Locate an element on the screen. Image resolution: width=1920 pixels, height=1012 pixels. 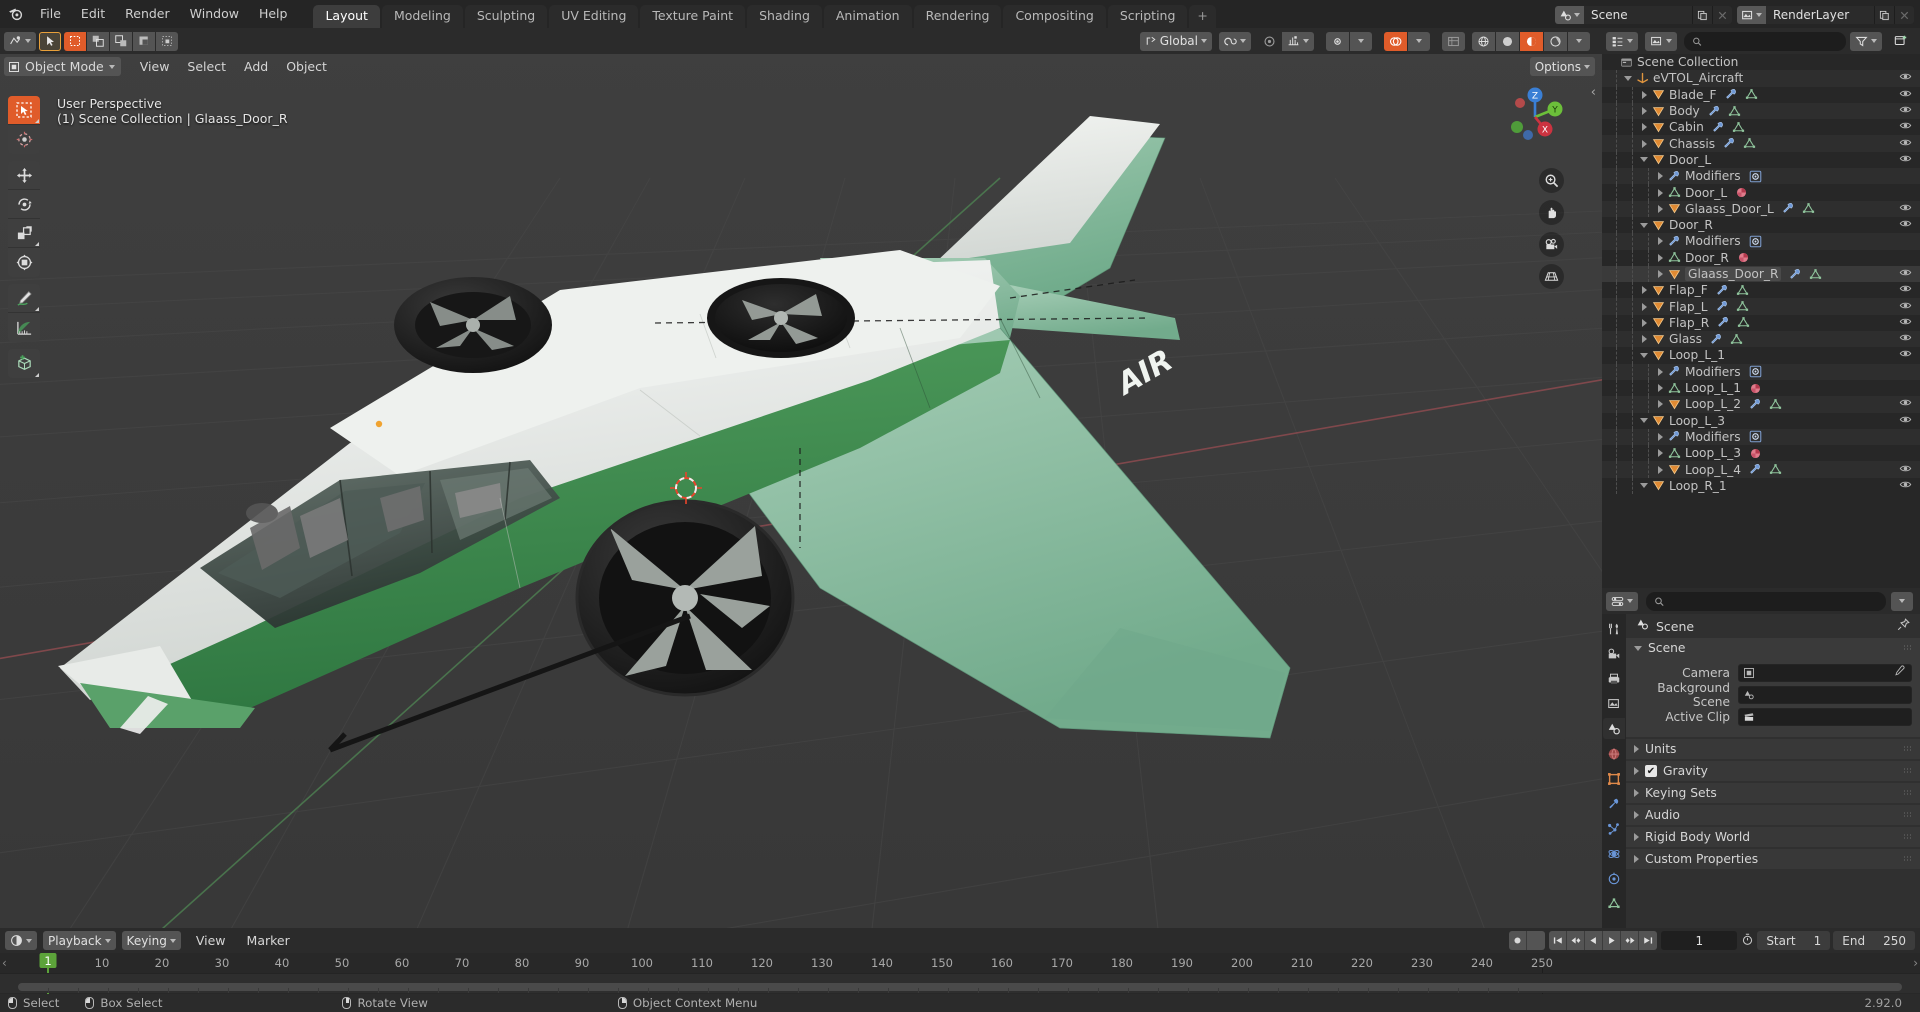
outliner-row: Flap_R is located at coordinates (1761, 323).